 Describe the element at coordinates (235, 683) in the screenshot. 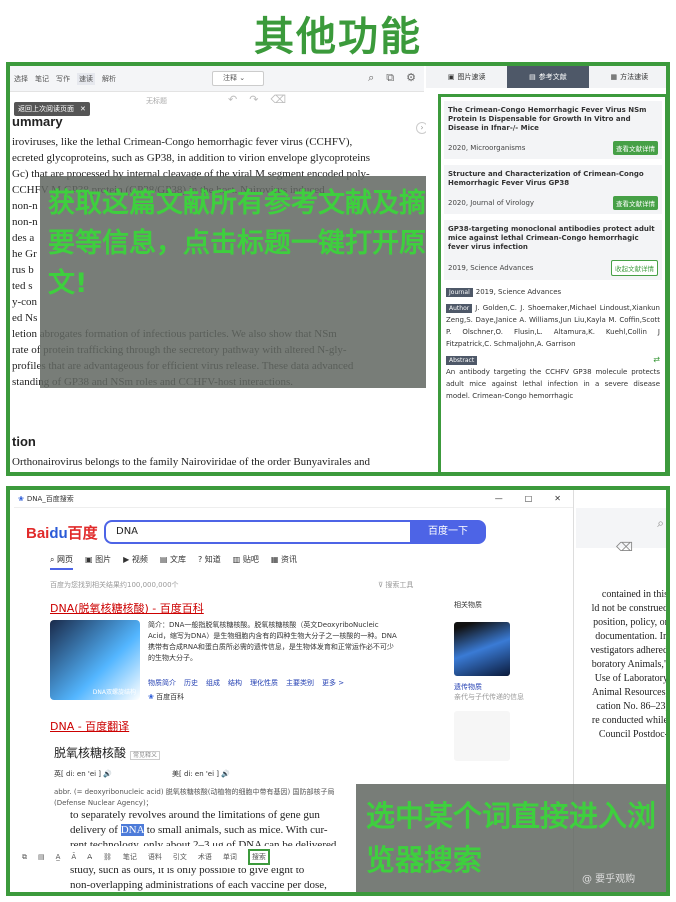

I see `result-link: 结构` at that location.